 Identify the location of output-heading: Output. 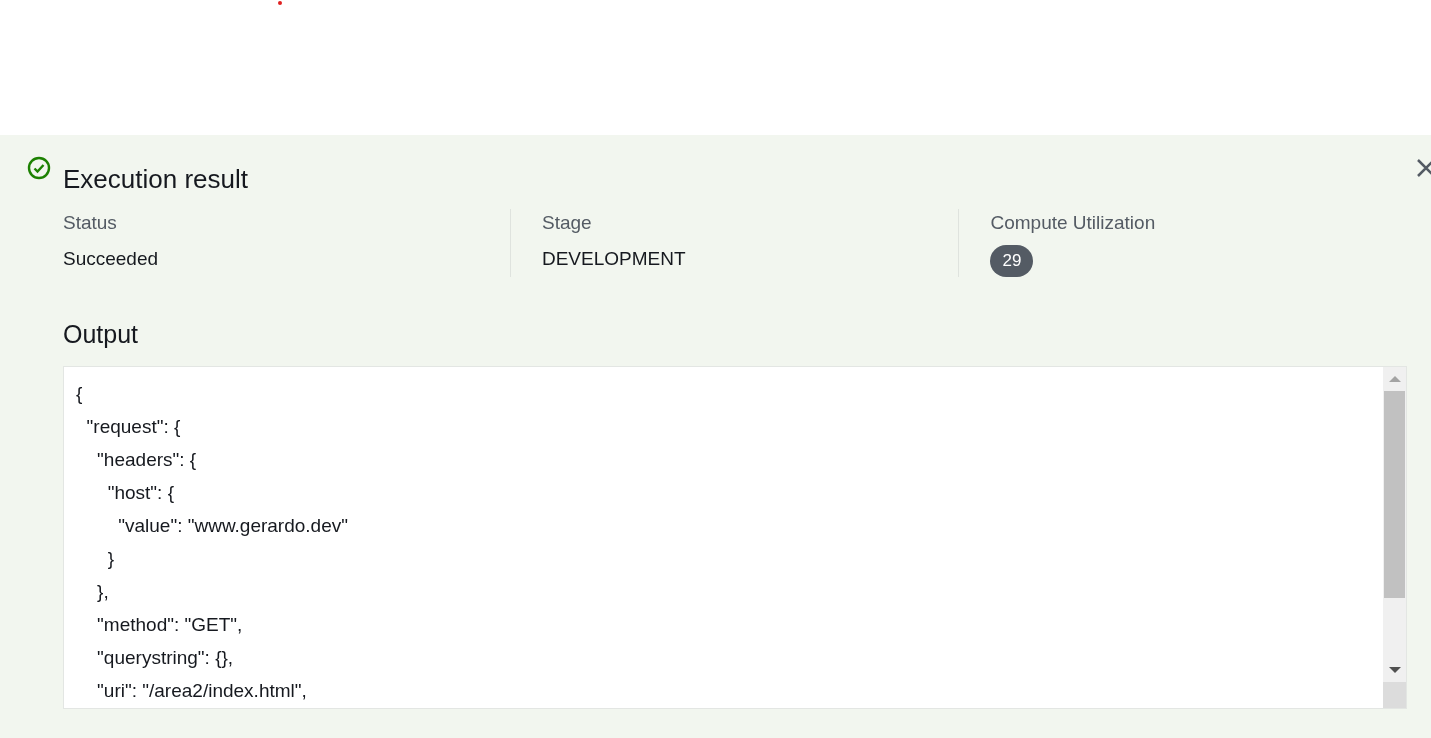
(101, 334).